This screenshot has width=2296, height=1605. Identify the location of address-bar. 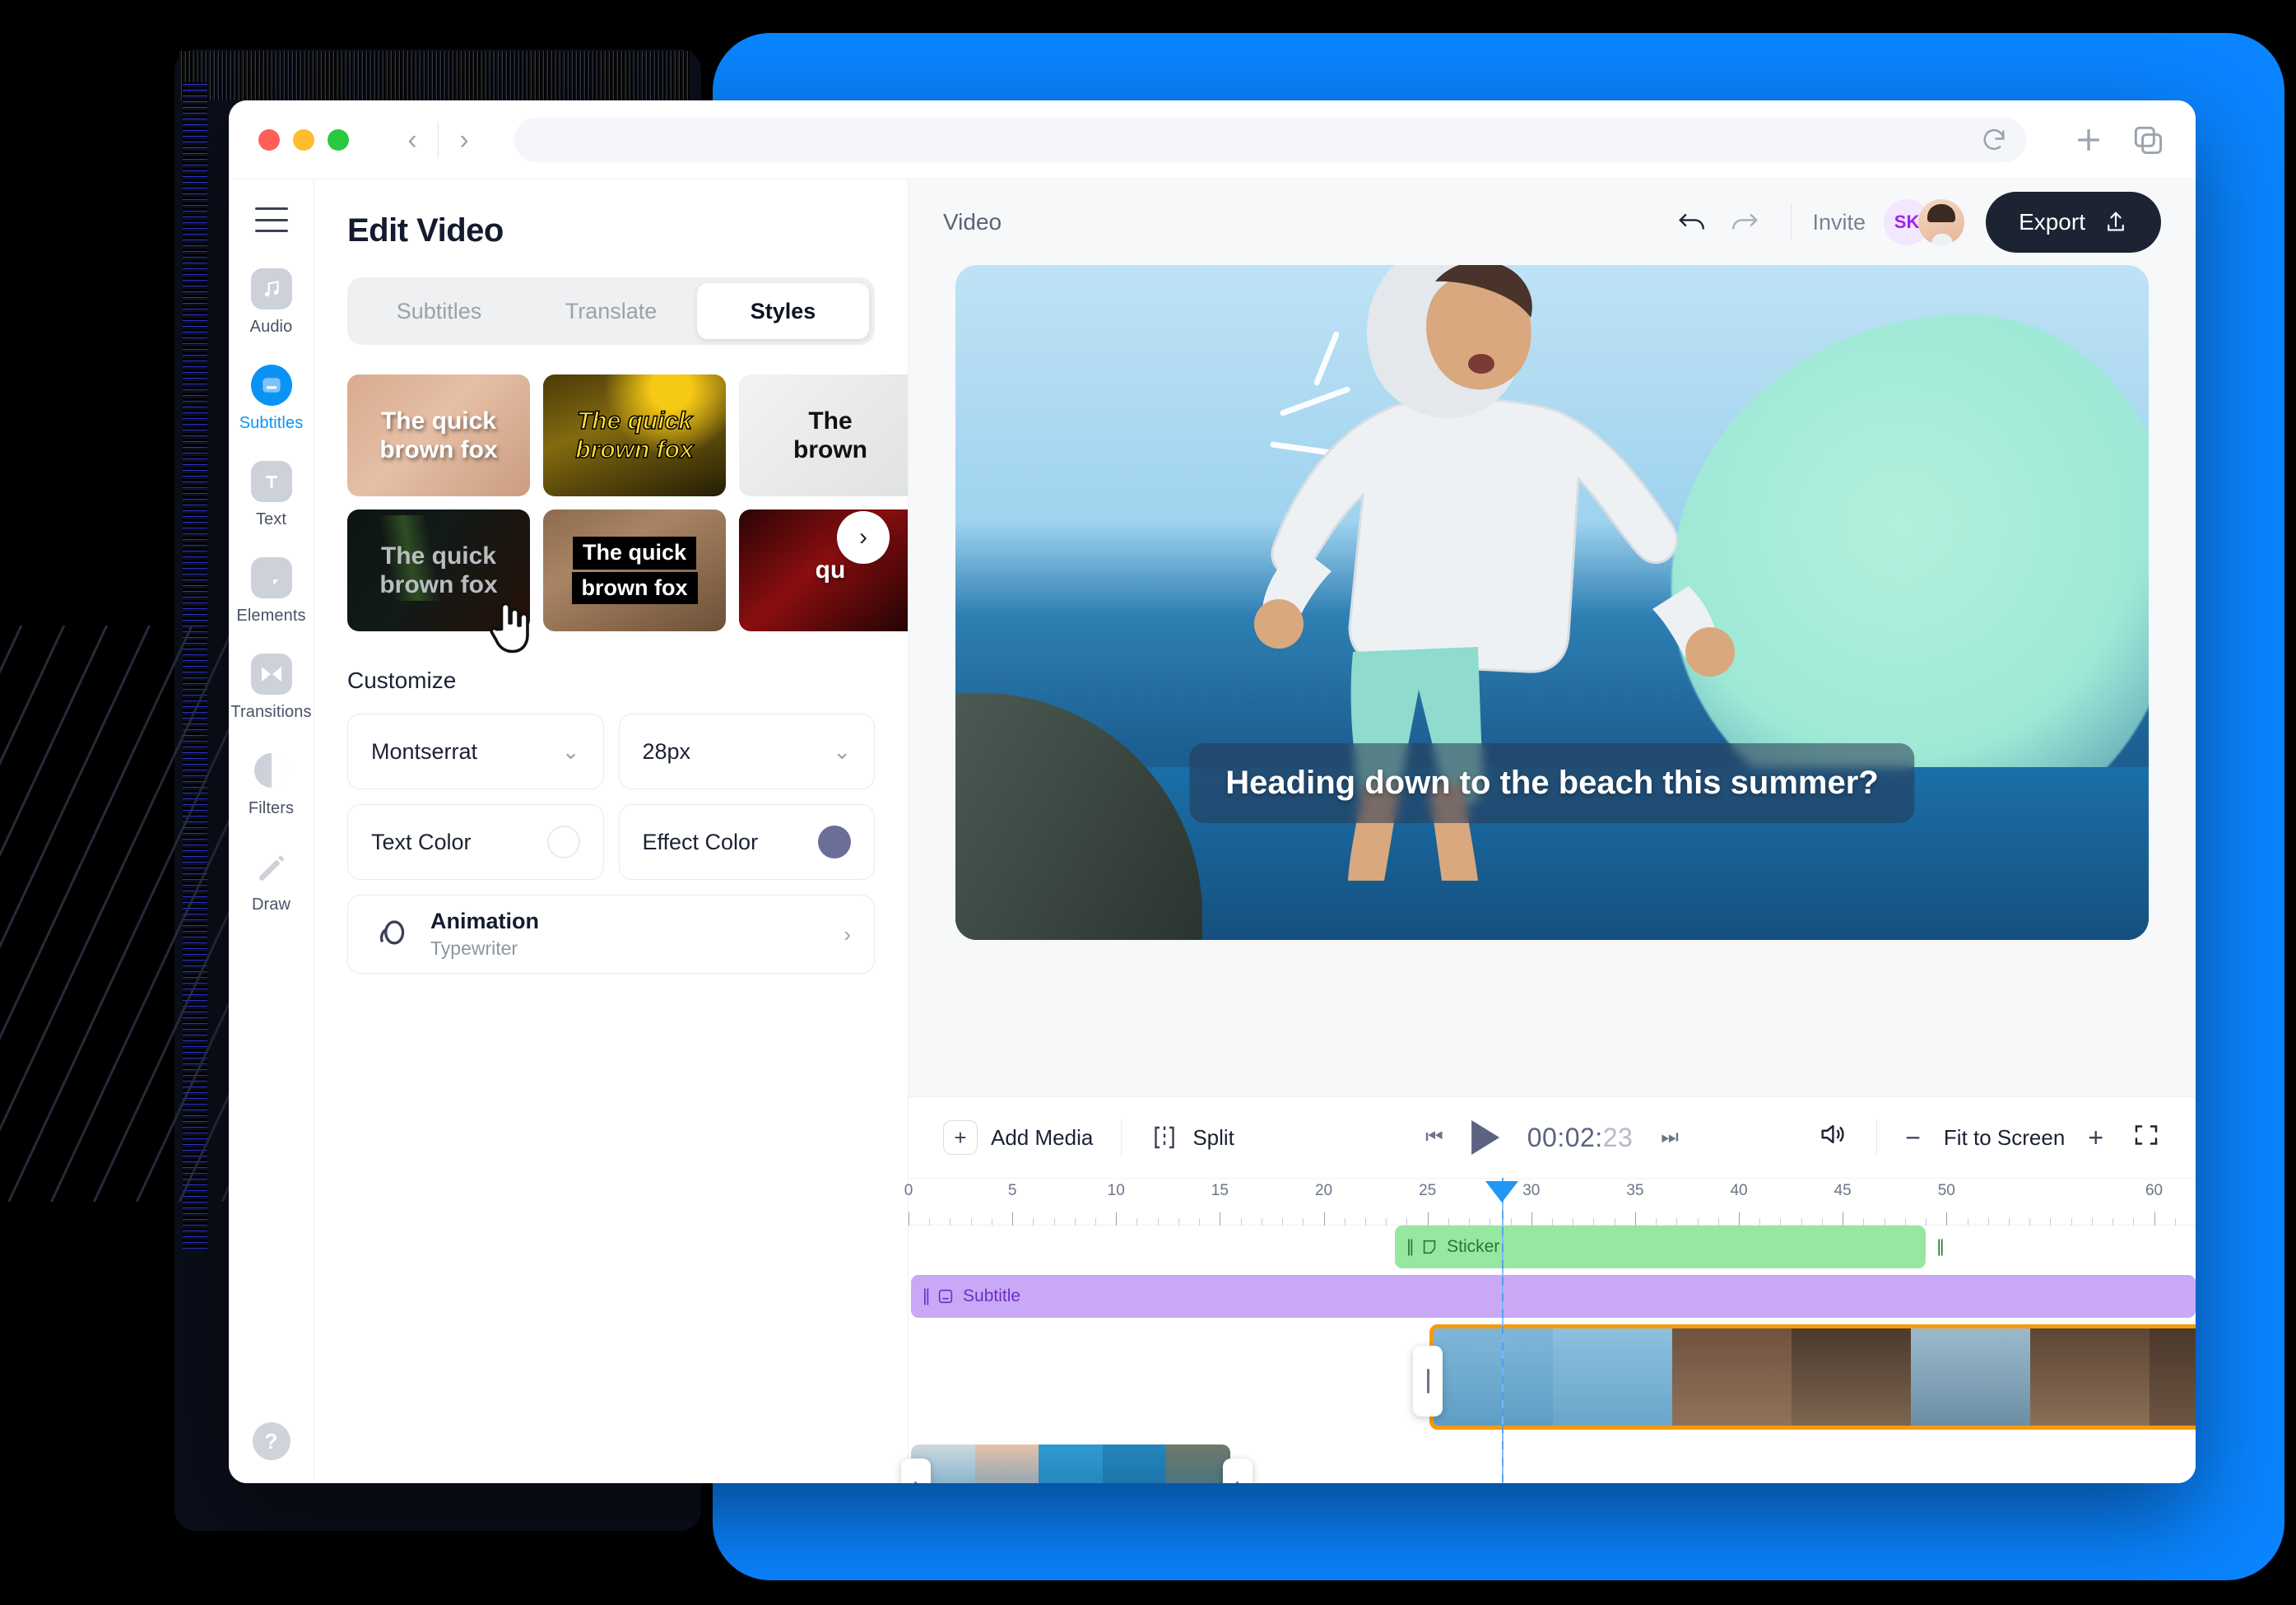
(1270, 139).